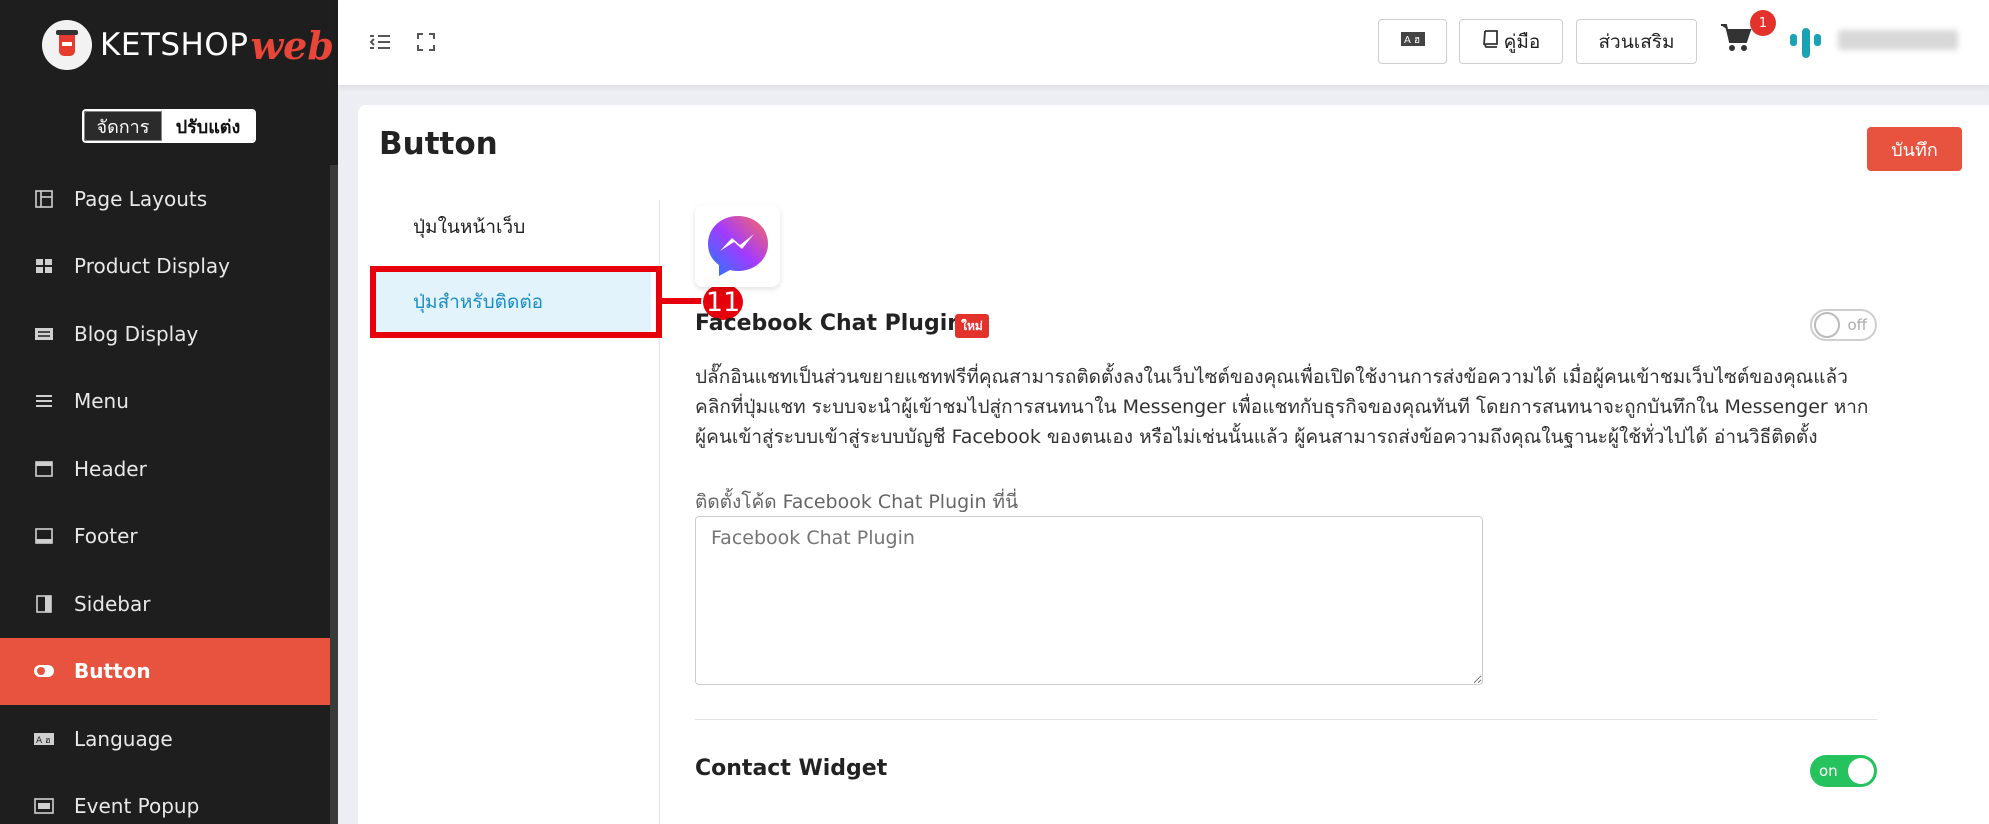 This screenshot has width=1989, height=824. I want to click on manual-label: คู่มือ, so click(1522, 41).